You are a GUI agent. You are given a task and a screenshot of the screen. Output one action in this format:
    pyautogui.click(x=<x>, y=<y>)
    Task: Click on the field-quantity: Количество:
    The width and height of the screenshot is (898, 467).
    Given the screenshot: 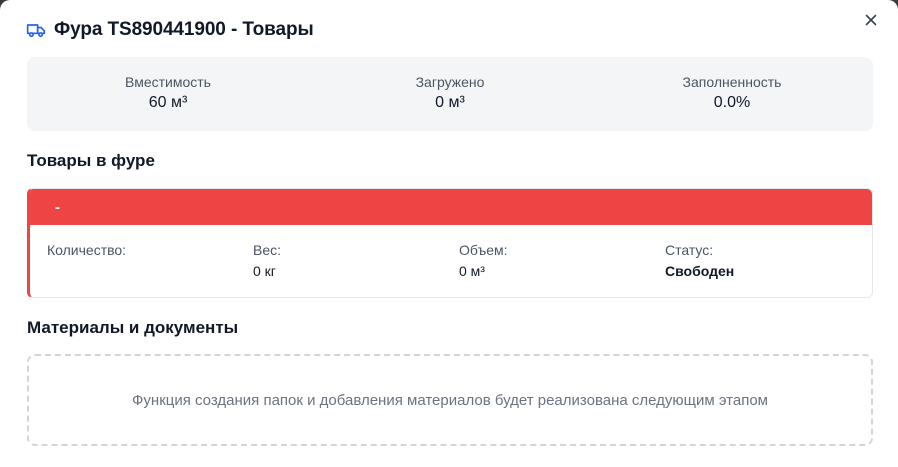 What is the action you would take?
    pyautogui.click(x=150, y=260)
    